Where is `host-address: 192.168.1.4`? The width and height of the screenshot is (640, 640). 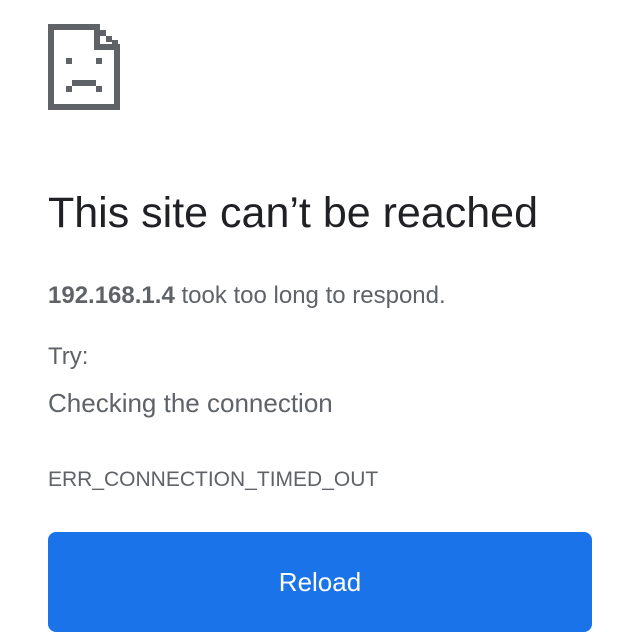 host-address: 192.168.1.4 is located at coordinates (111, 295).